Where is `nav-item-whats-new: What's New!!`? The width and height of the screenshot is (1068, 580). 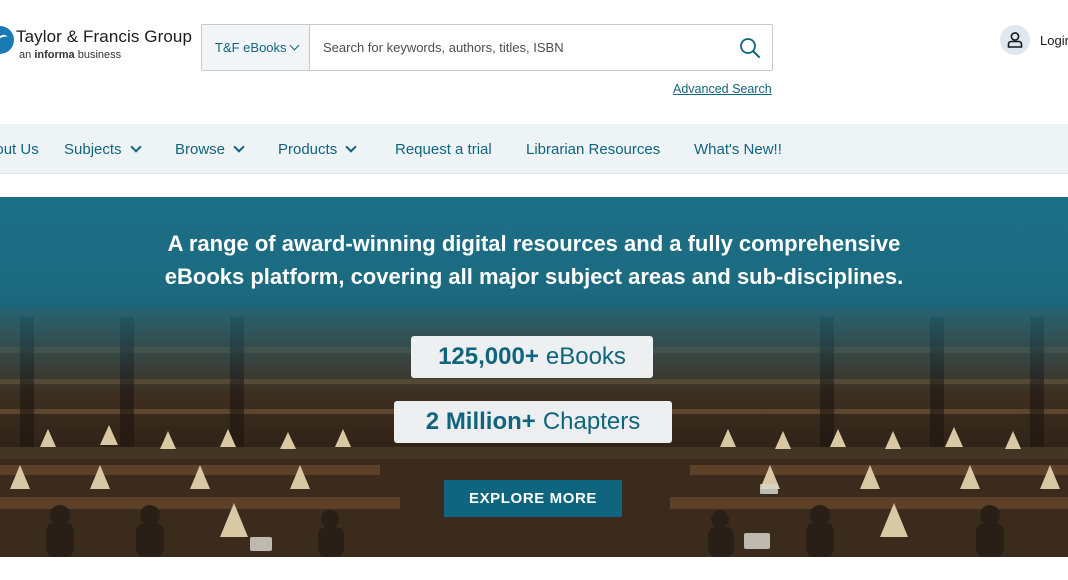 nav-item-whats-new: What's New!! is located at coordinates (738, 149).